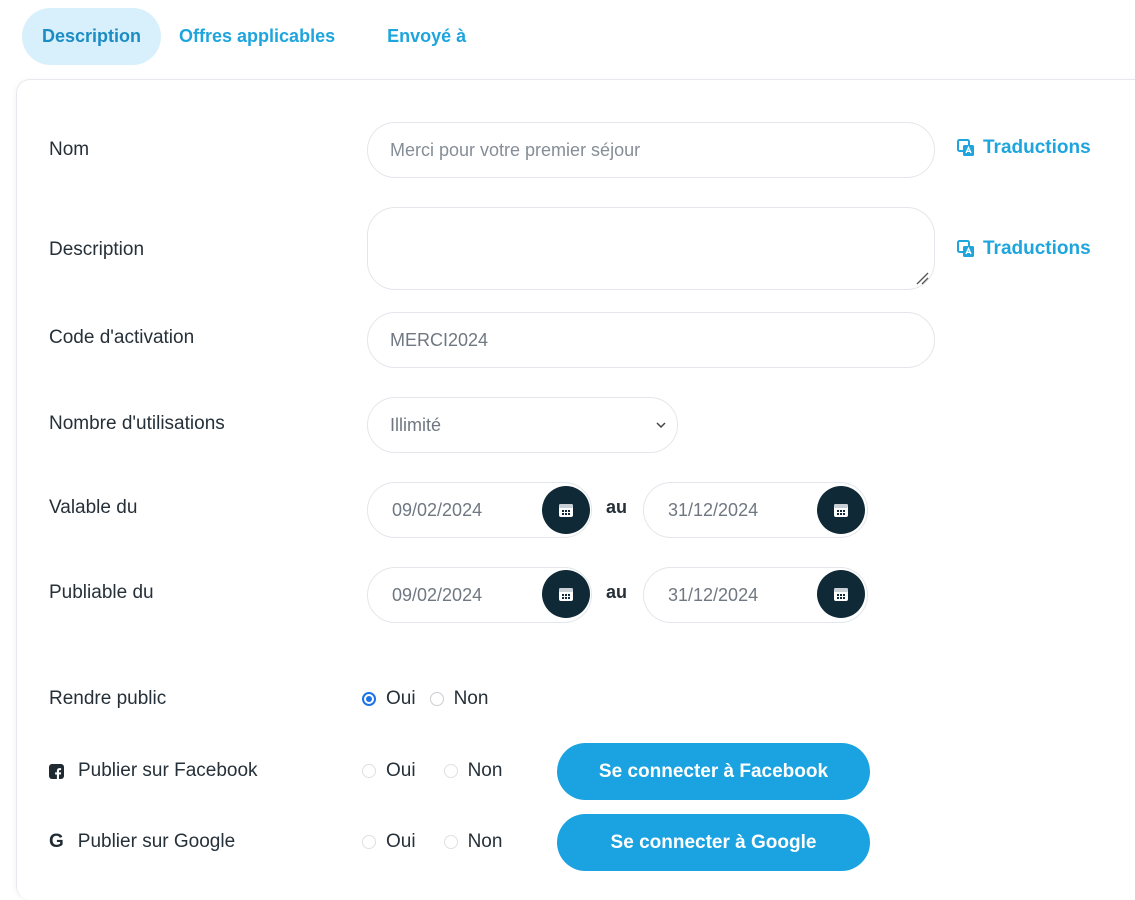 This screenshot has height=900, width=1135. What do you see at coordinates (56, 771) in the screenshot?
I see `facebook-icon` at bounding box center [56, 771].